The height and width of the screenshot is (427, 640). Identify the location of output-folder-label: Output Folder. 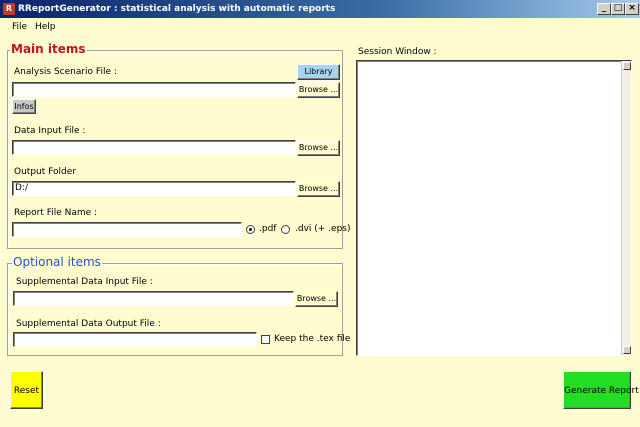
(45, 172).